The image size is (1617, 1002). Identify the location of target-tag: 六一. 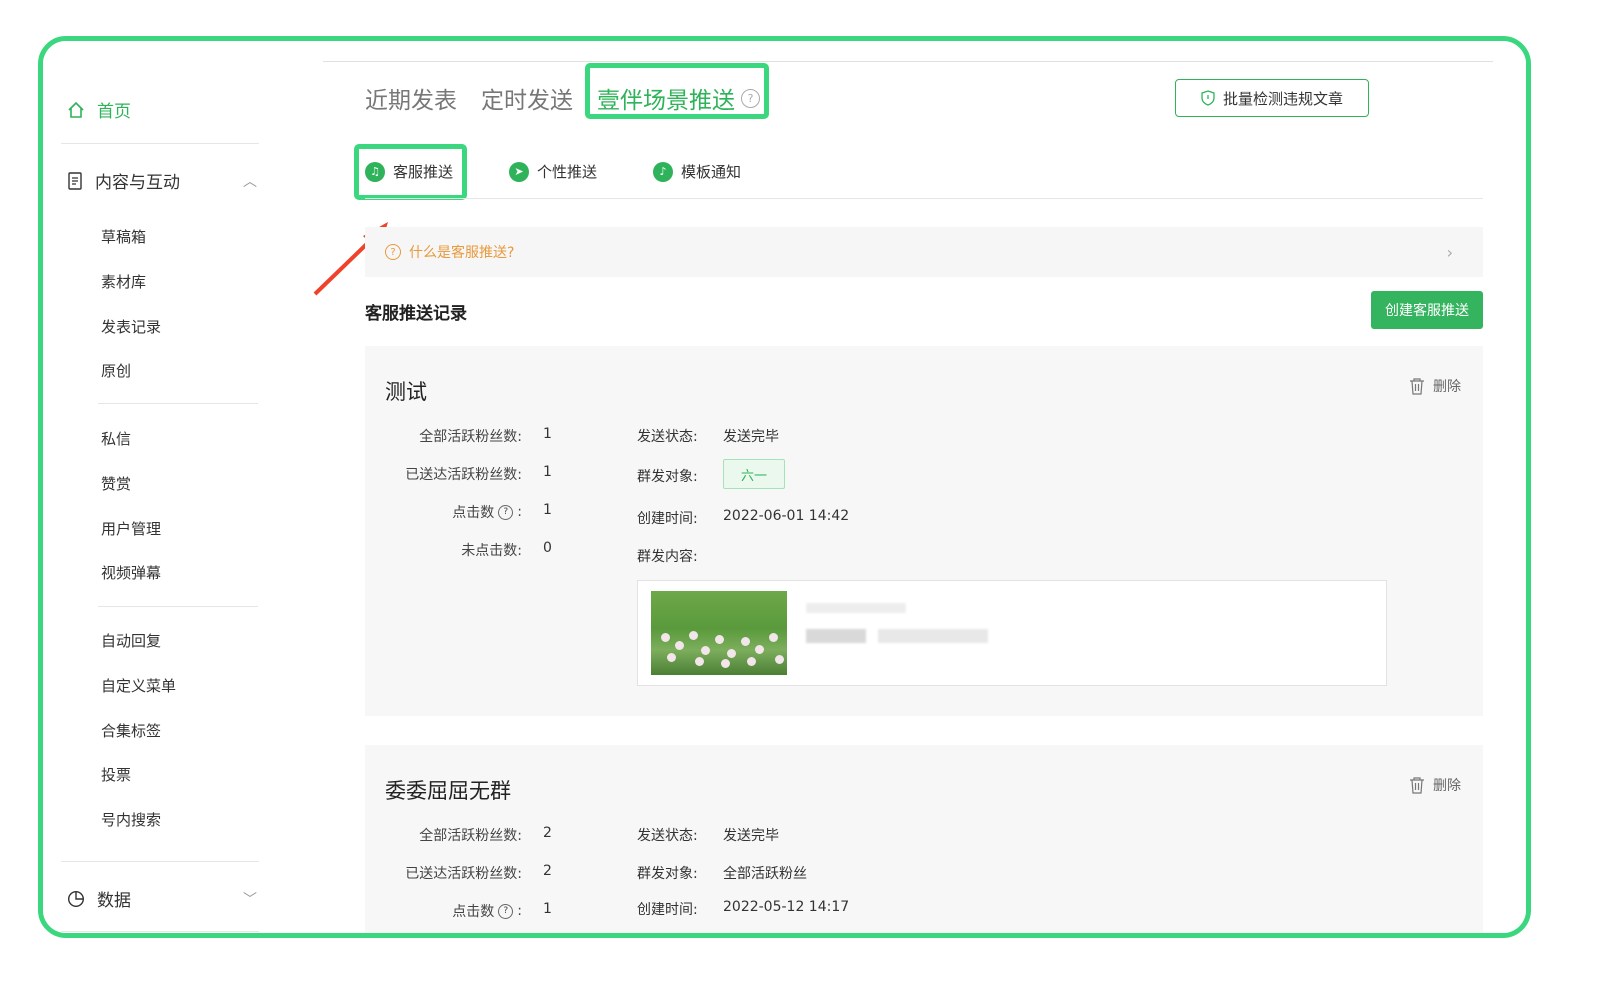
(754, 474).